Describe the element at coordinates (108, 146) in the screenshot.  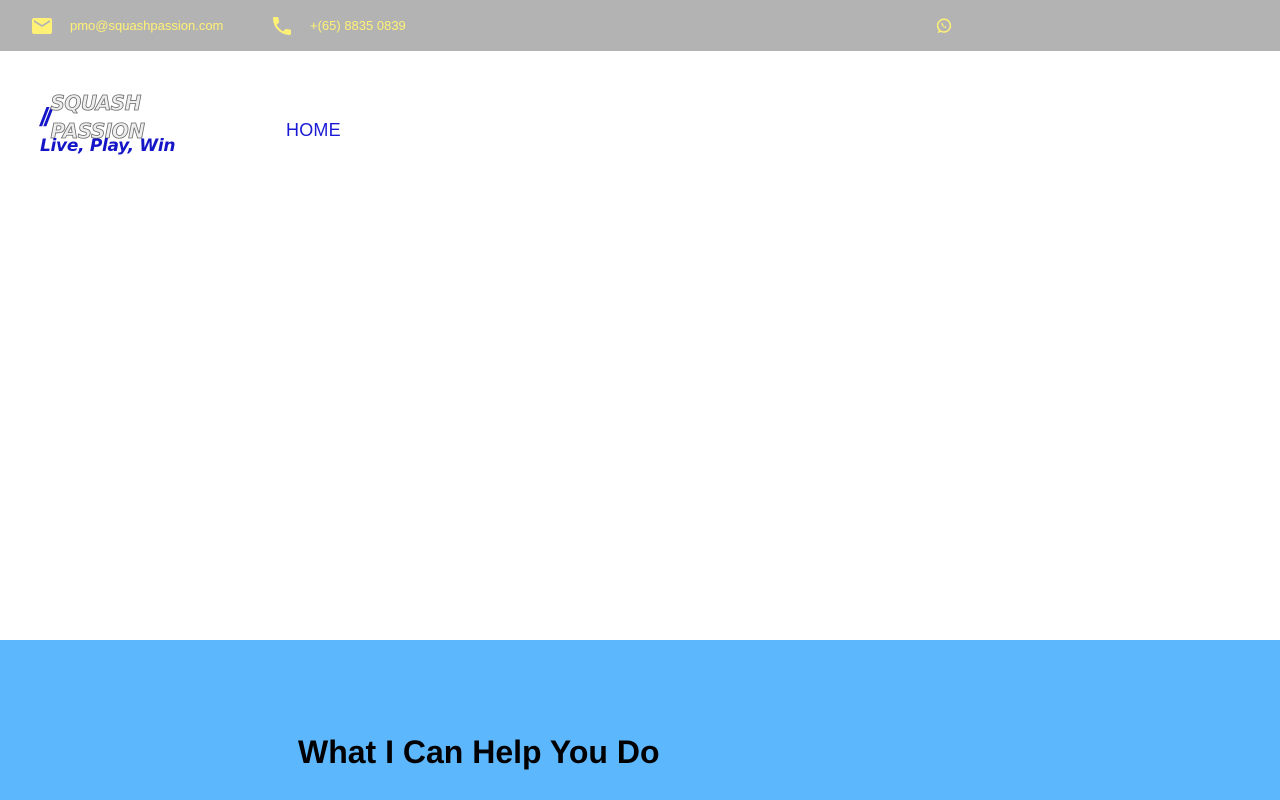
I see `logo-tagline: Live, Play, Win` at that location.